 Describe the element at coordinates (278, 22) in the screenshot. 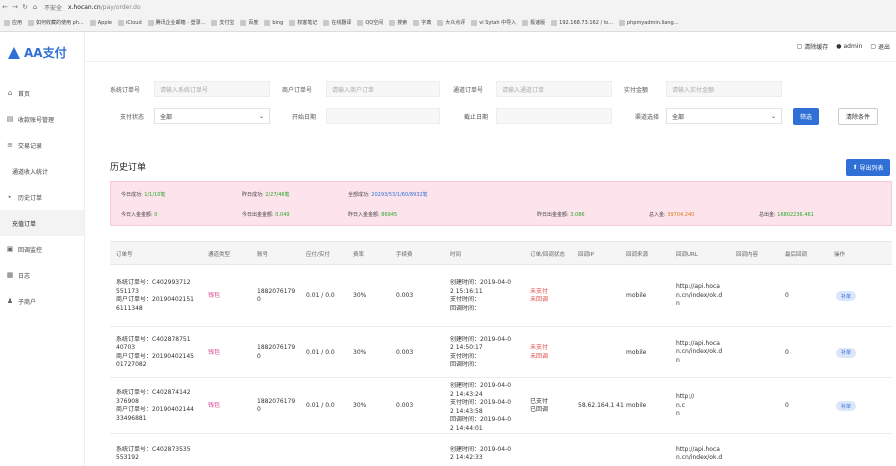

I see `bookmark-label: bing` at that location.